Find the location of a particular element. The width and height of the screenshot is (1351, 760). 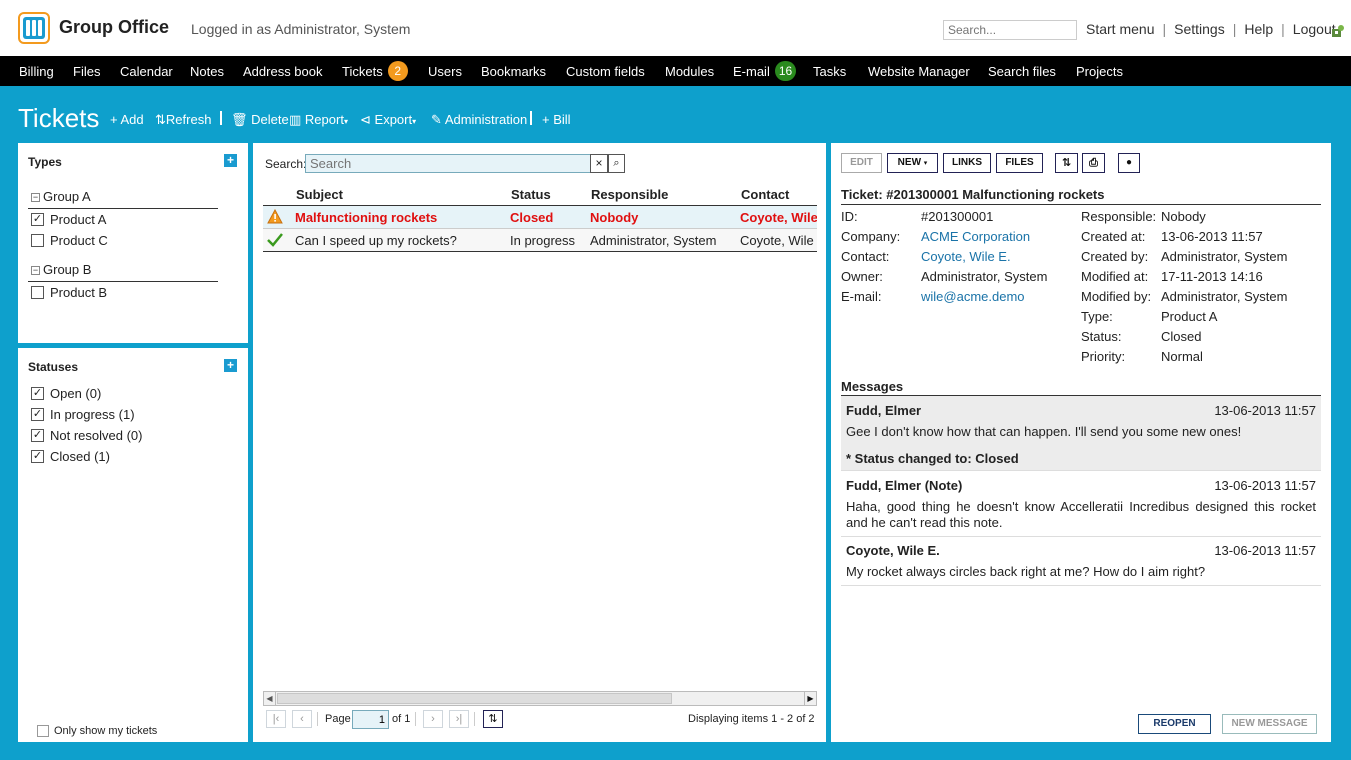

administration-button: ✎ Administration is located at coordinates (479, 120).